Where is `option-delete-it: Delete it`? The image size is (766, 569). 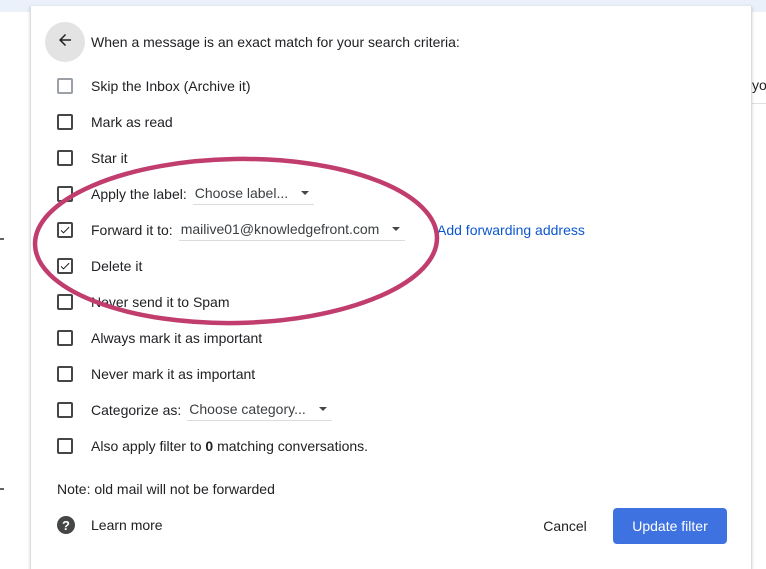
option-delete-it: Delete it is located at coordinates (99, 266).